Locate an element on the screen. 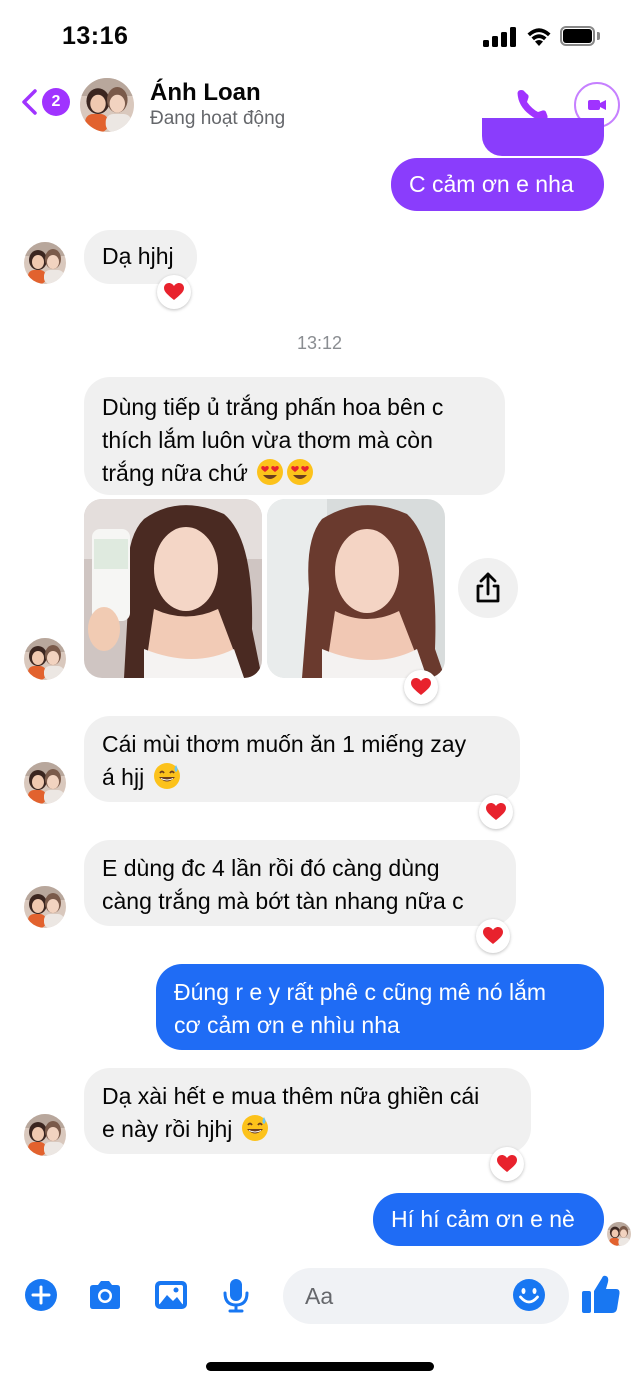 Image resolution: width=639 pixels, height=1384 pixels. message-bubble-outgoing: C cảm ơn e nha is located at coordinates (497, 184).